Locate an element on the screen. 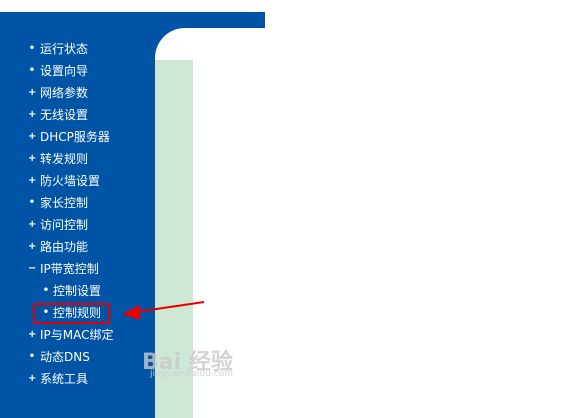 This screenshot has height=418, width=563. watermark-url: jingyan.baidu.com is located at coordinates (192, 374).